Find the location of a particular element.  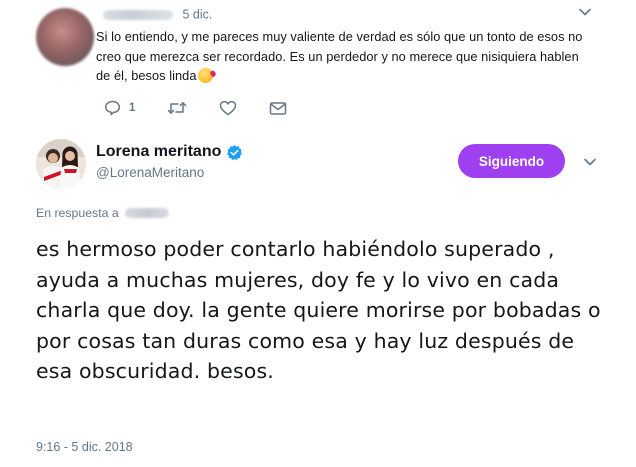

retweet-icon is located at coordinates (177, 108).